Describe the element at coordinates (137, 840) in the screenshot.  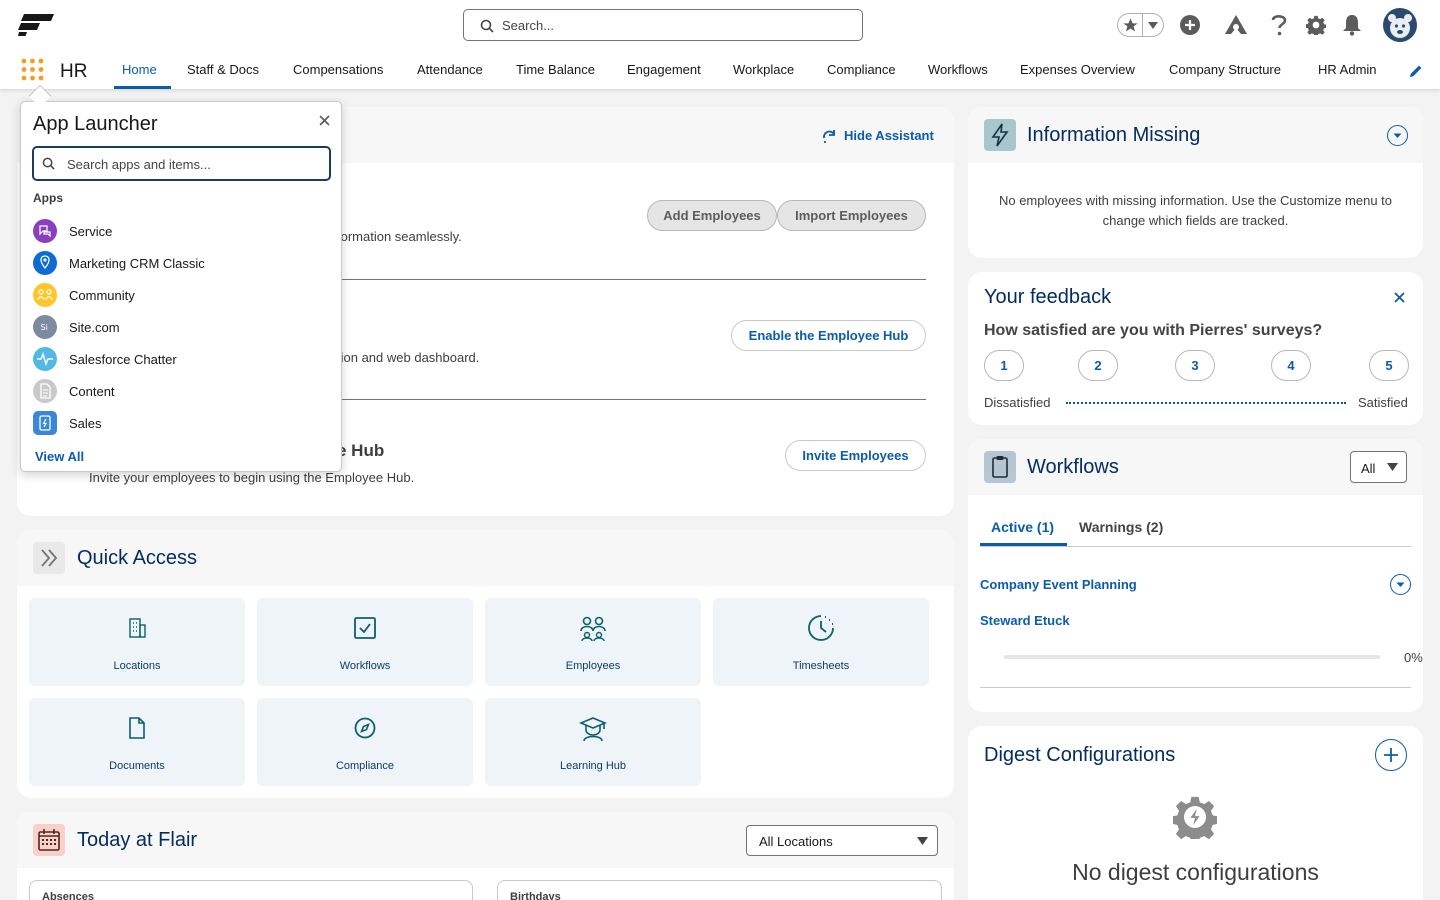
I see `today-title: Today at Flair` at that location.